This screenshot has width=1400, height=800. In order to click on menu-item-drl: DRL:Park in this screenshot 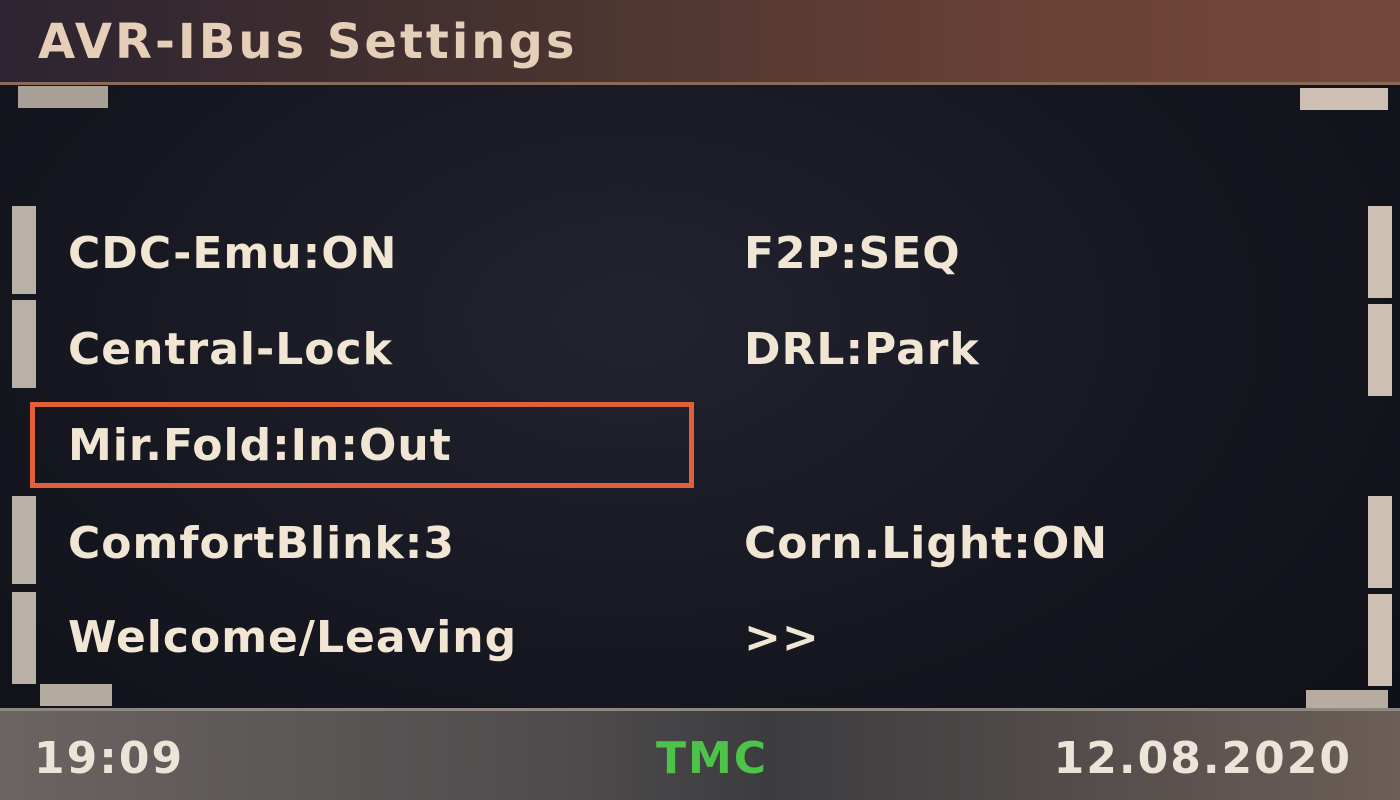, I will do `click(862, 350)`.